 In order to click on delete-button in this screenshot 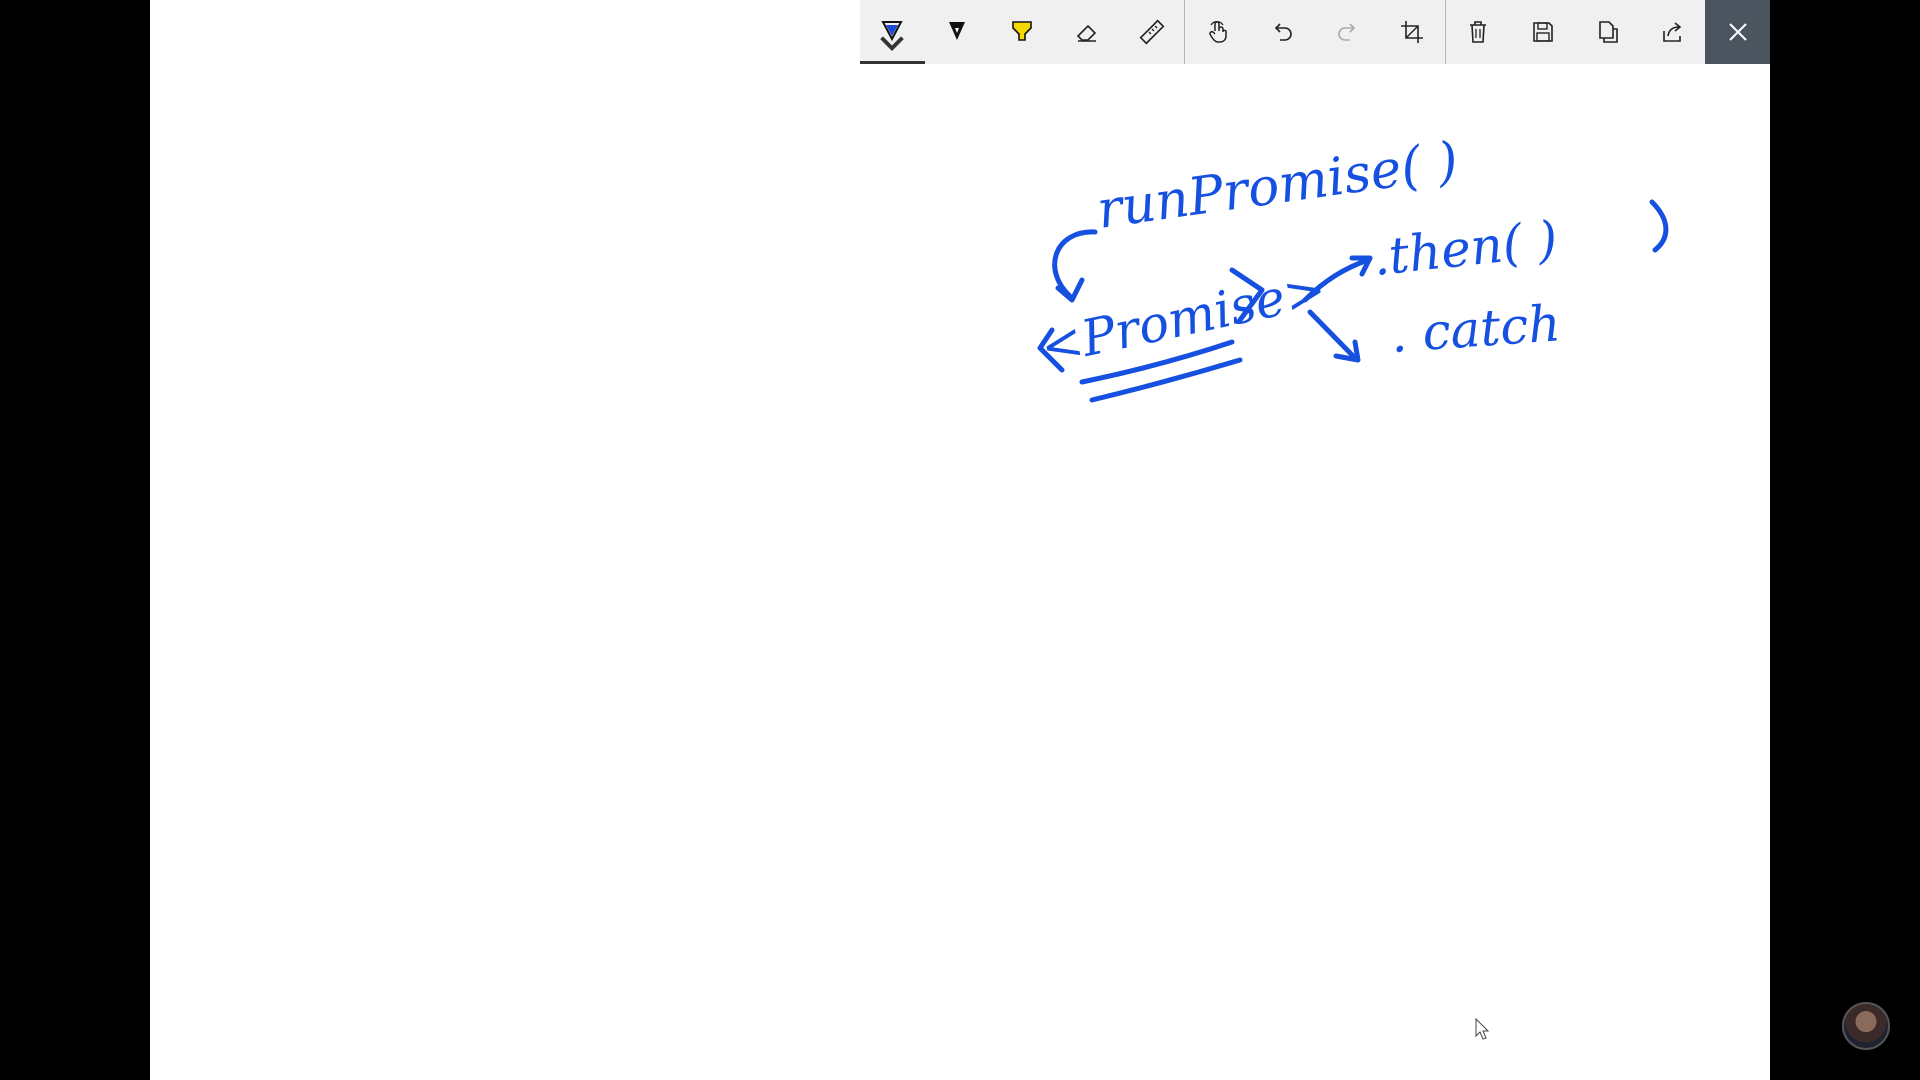, I will do `click(1478, 32)`.